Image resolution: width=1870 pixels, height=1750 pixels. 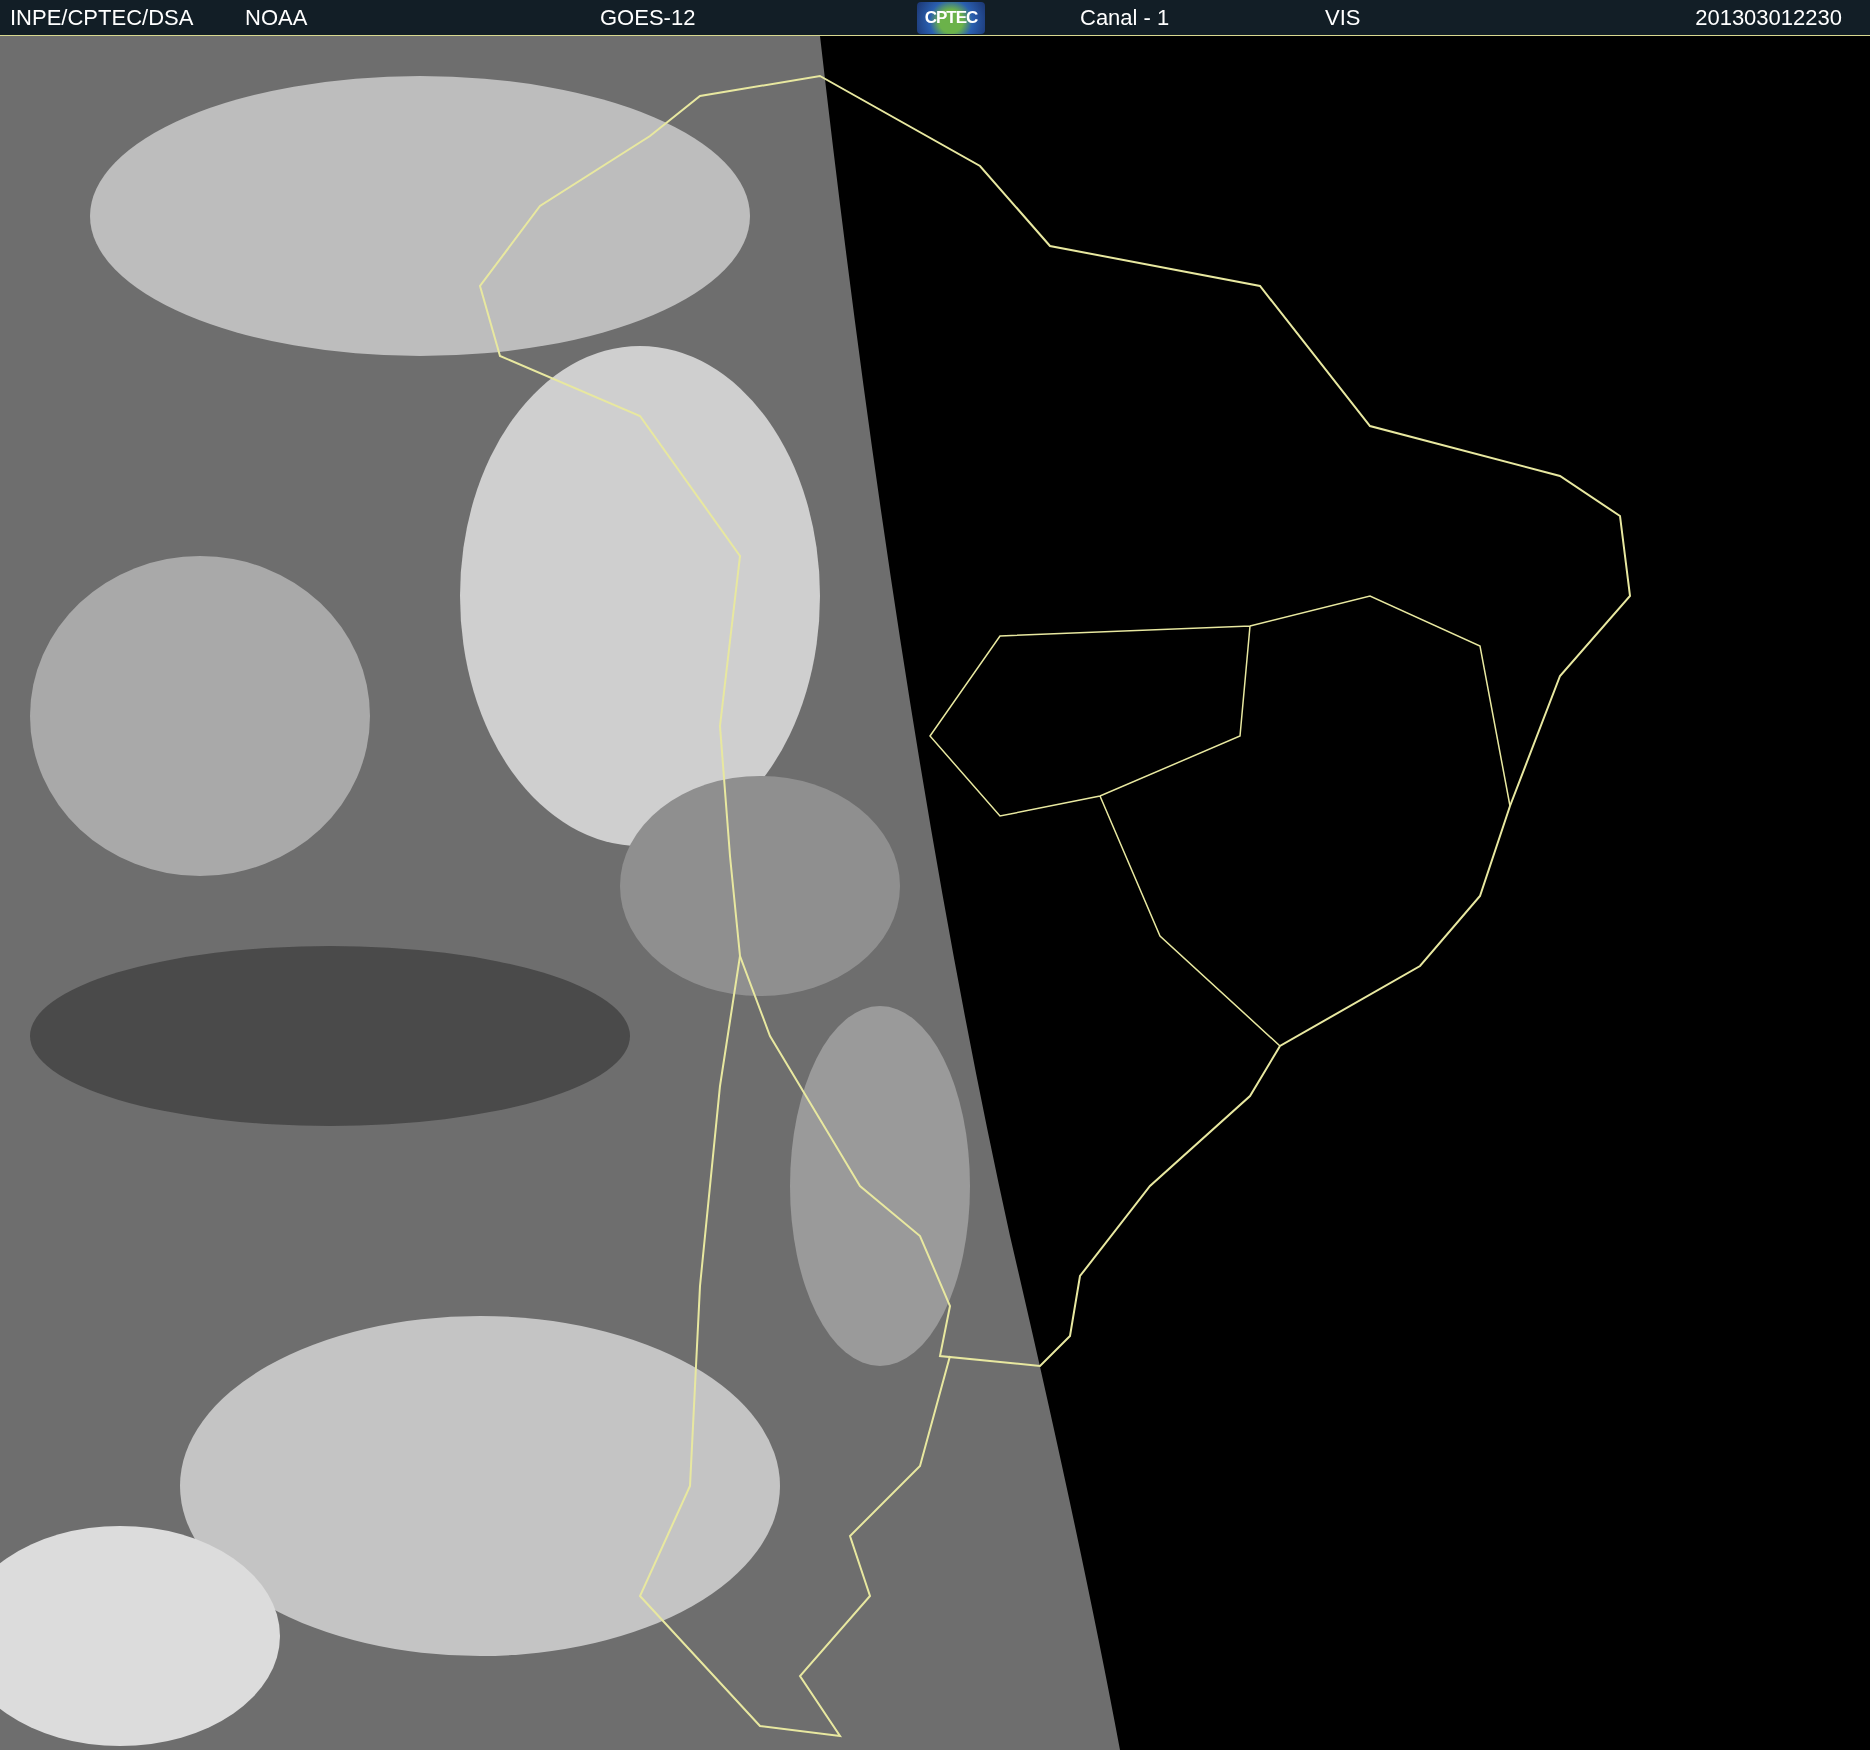 I want to click on channel-label: Canal - 1, so click(x=1125, y=17).